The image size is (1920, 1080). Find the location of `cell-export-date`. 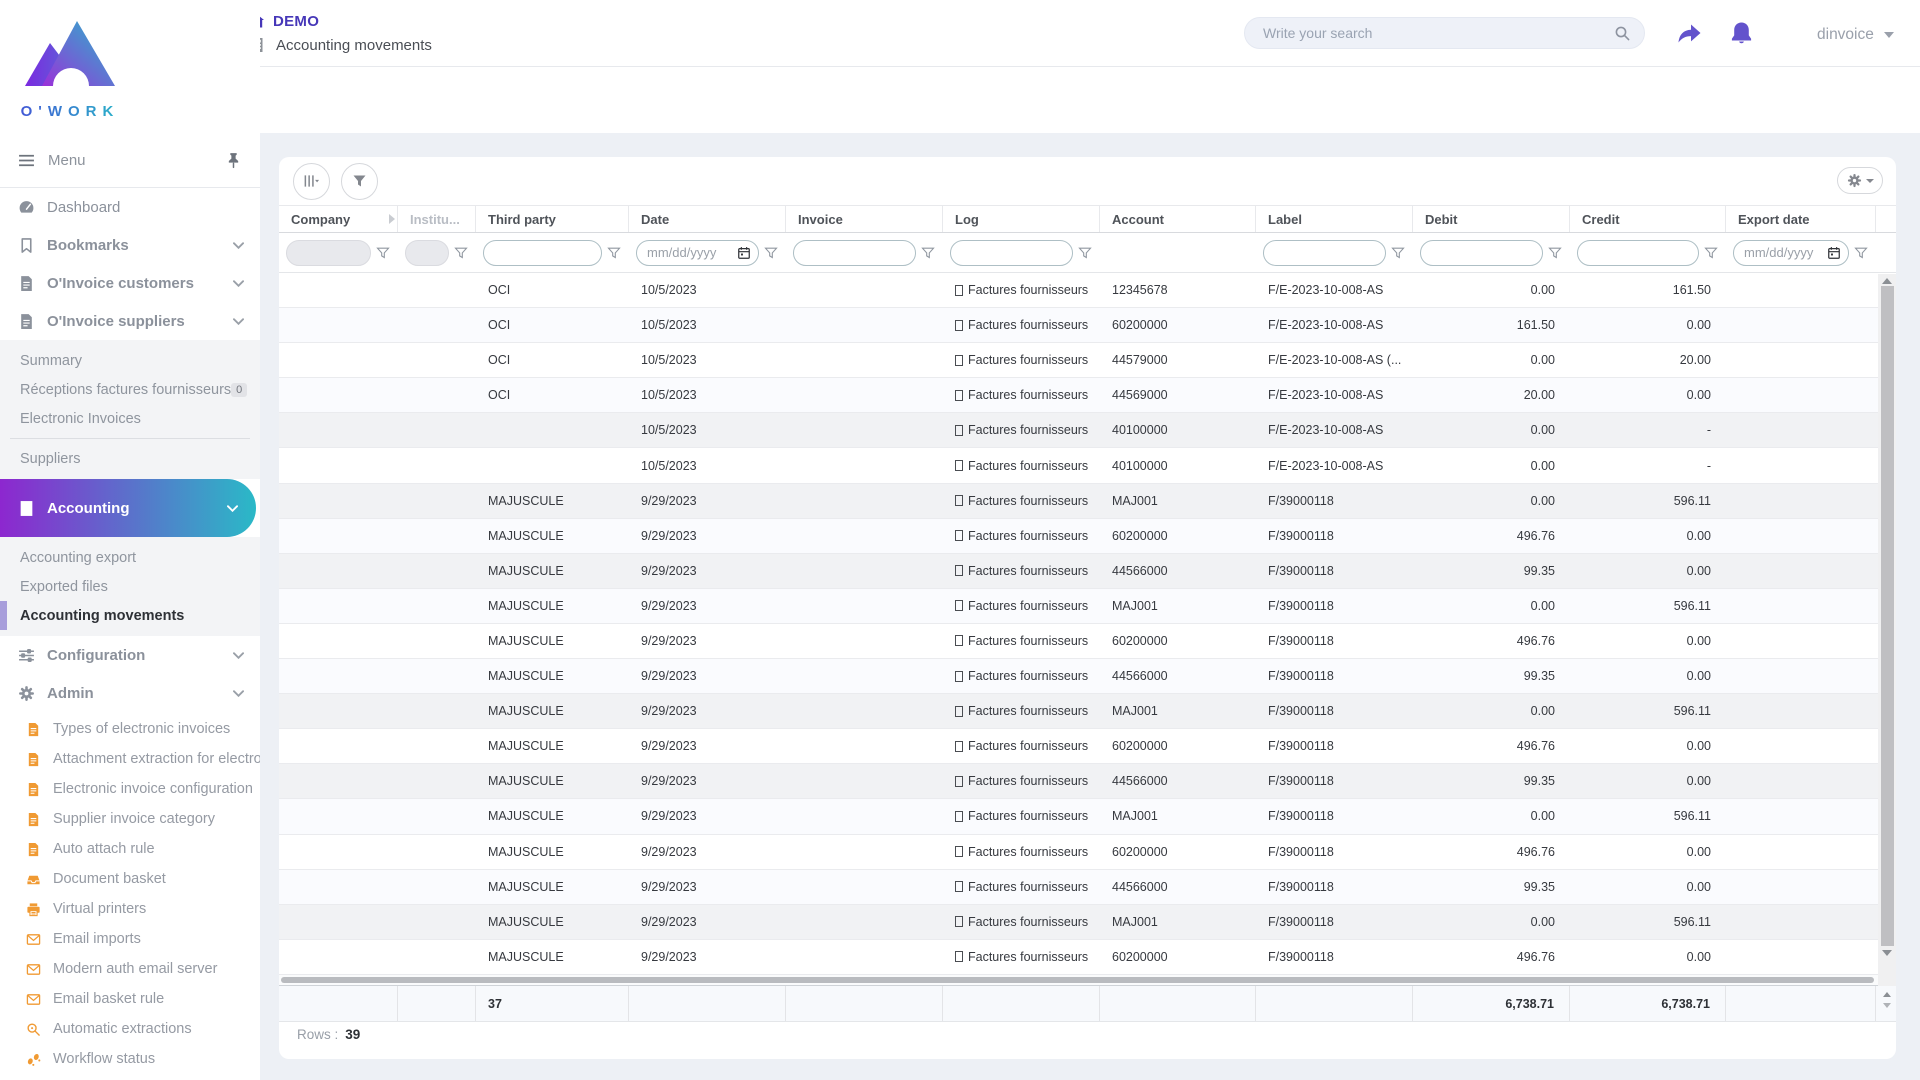

cell-export-date is located at coordinates (1801, 957).